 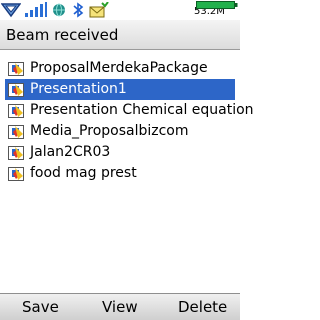 What do you see at coordinates (40, 307) in the screenshot?
I see `save-softkey: Save` at bounding box center [40, 307].